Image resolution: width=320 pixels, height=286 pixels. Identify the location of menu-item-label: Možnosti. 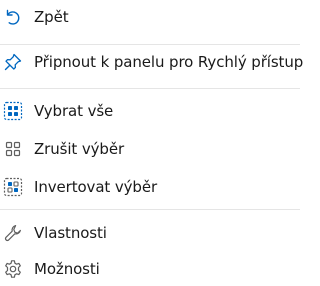
(67, 269).